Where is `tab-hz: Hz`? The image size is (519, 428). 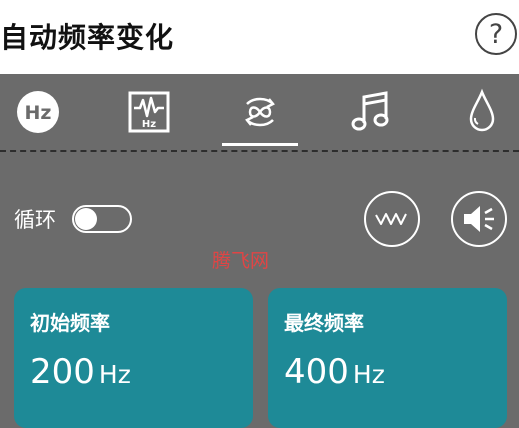
tab-hz: Hz is located at coordinates (38, 112).